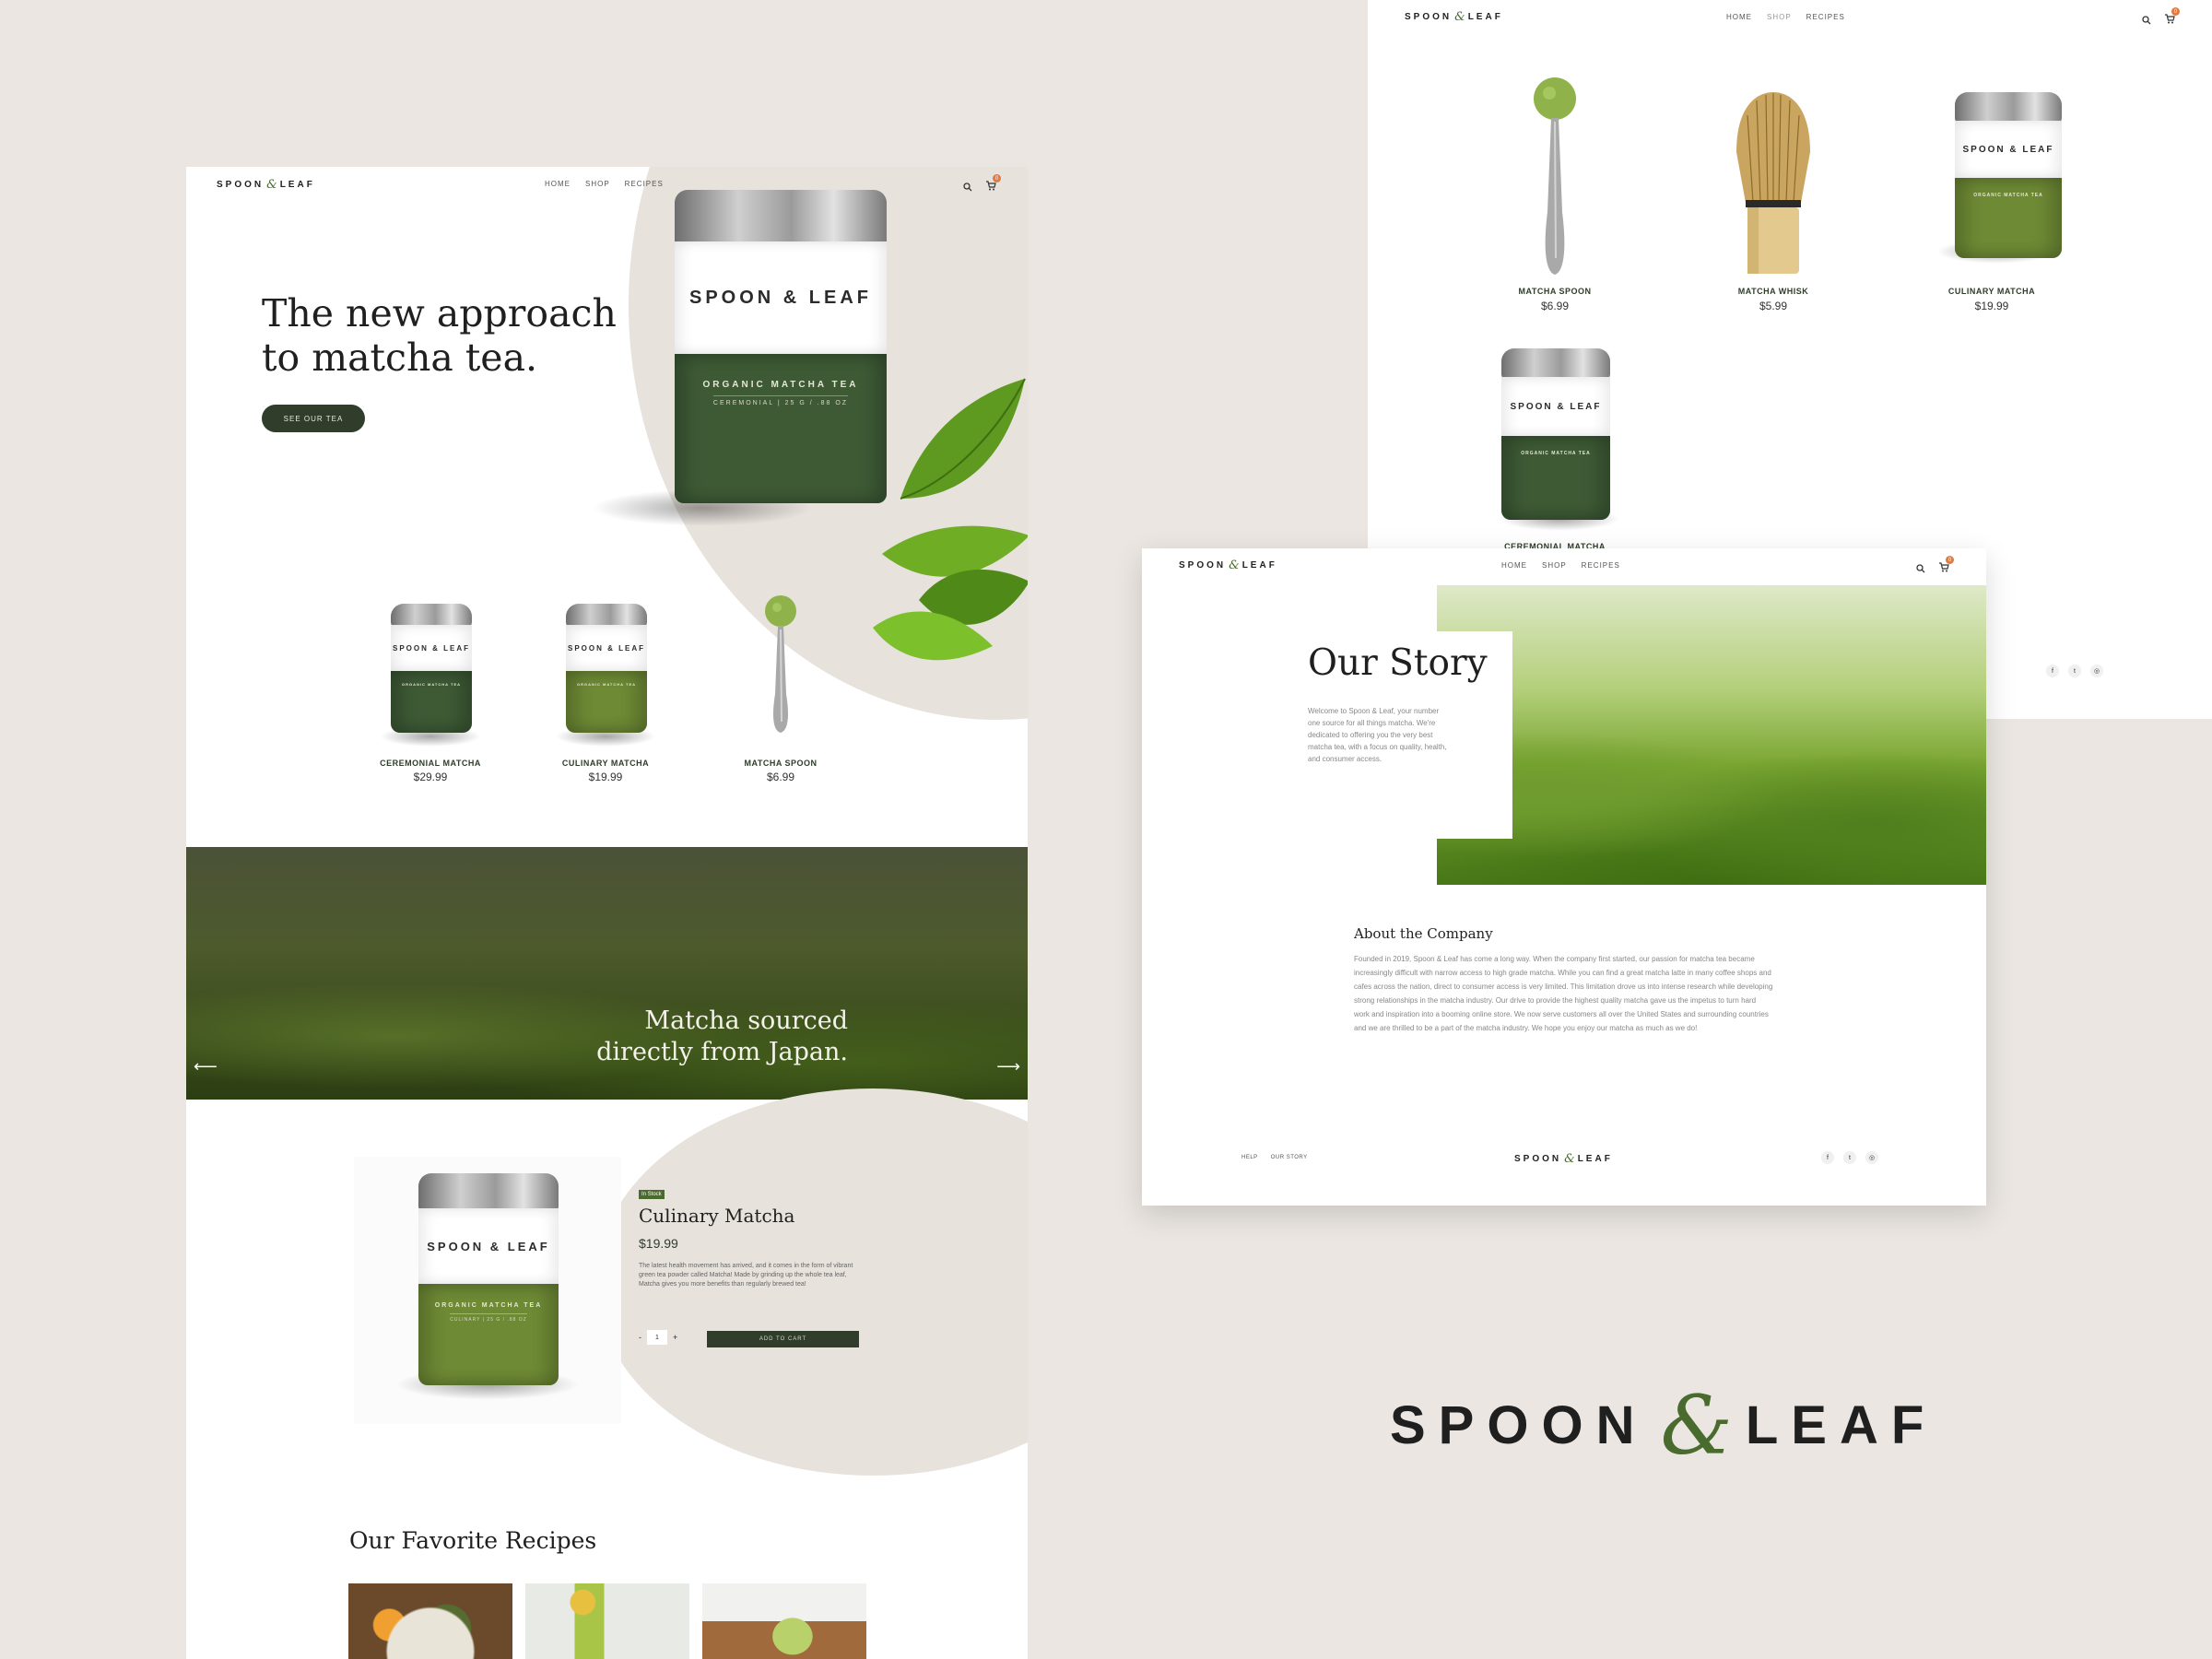 The height and width of the screenshot is (1659, 2212). Describe the element at coordinates (430, 1621) in the screenshot. I see `recipe-card-salad` at that location.